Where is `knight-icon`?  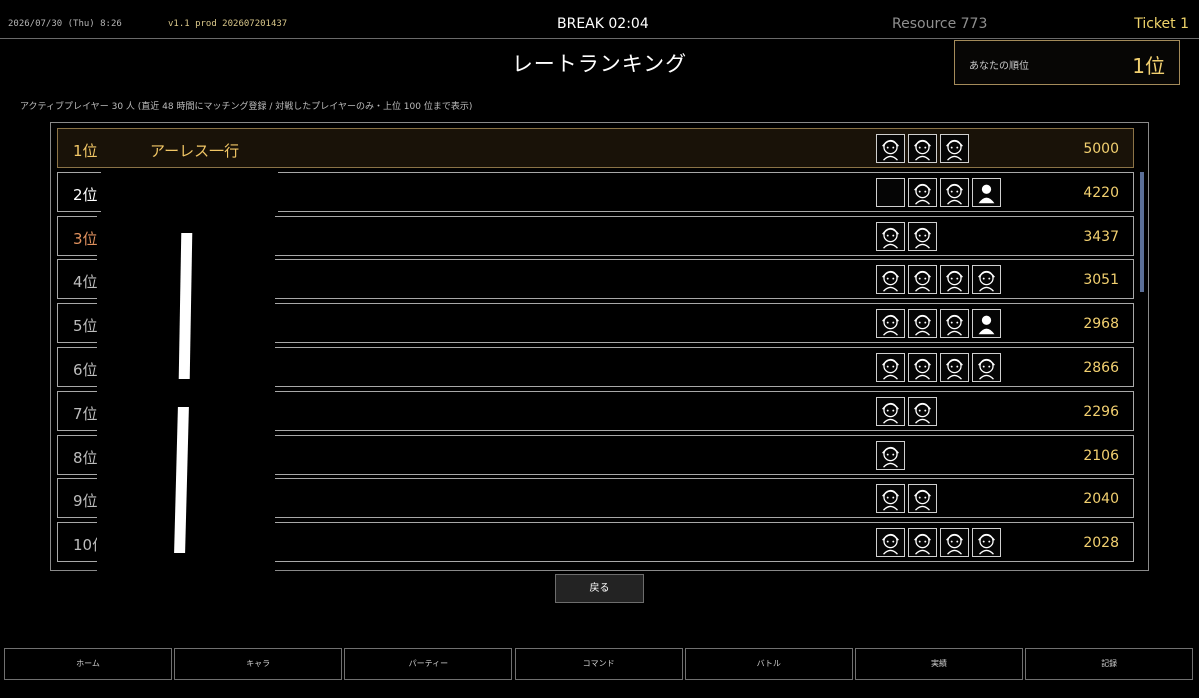 knight-icon is located at coordinates (890, 148).